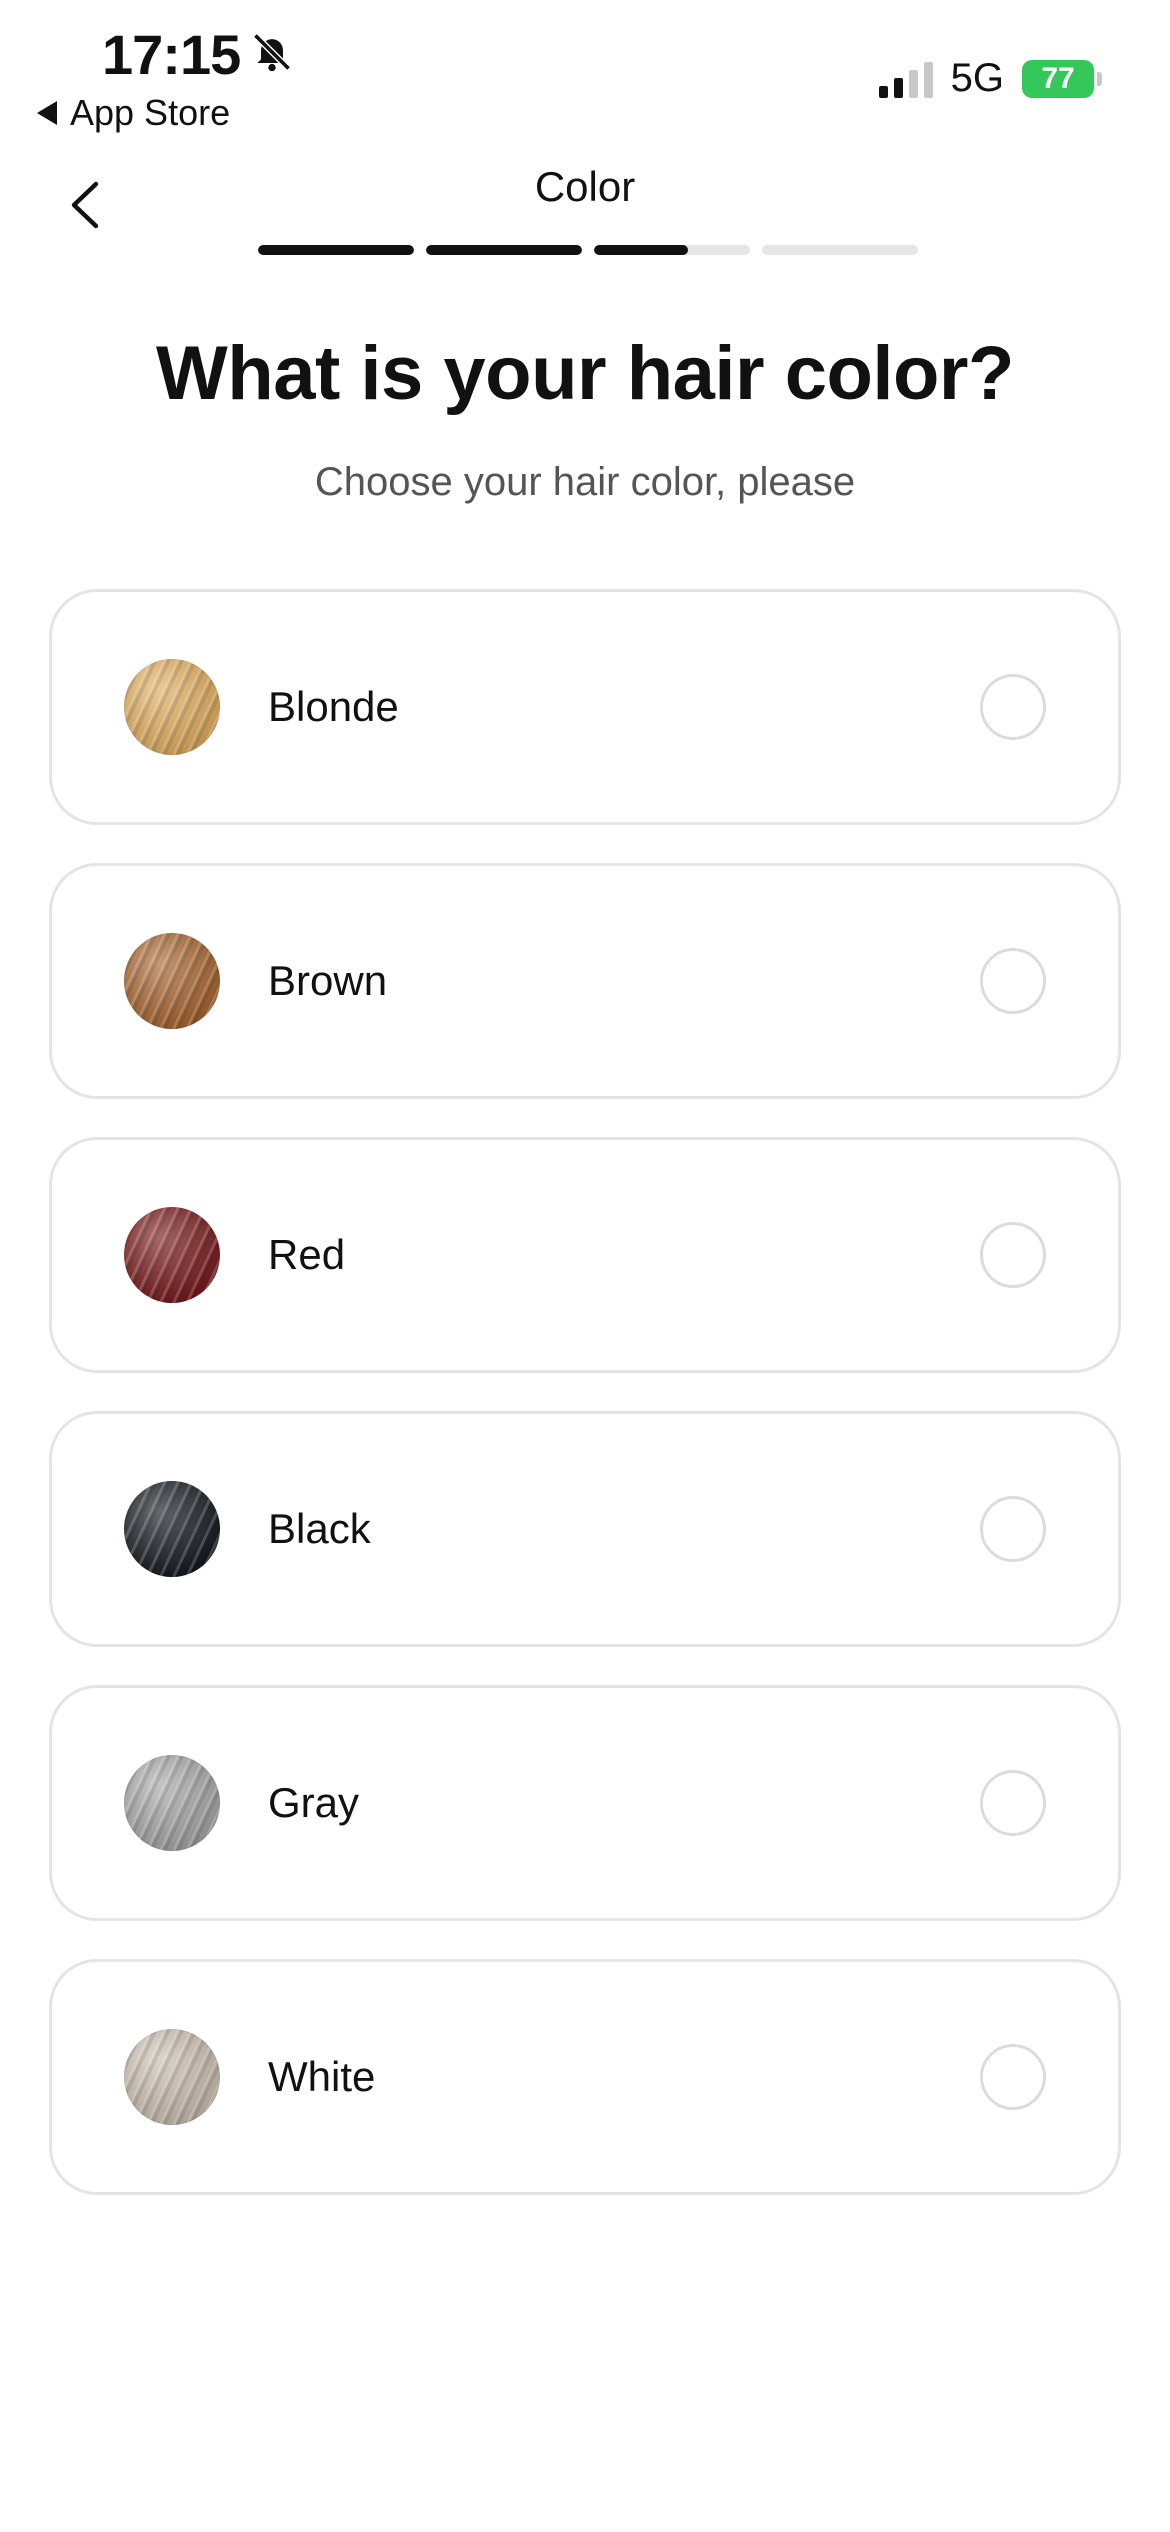 This screenshot has height=2532, width=1170. I want to click on option-label: Gray, so click(314, 1802).